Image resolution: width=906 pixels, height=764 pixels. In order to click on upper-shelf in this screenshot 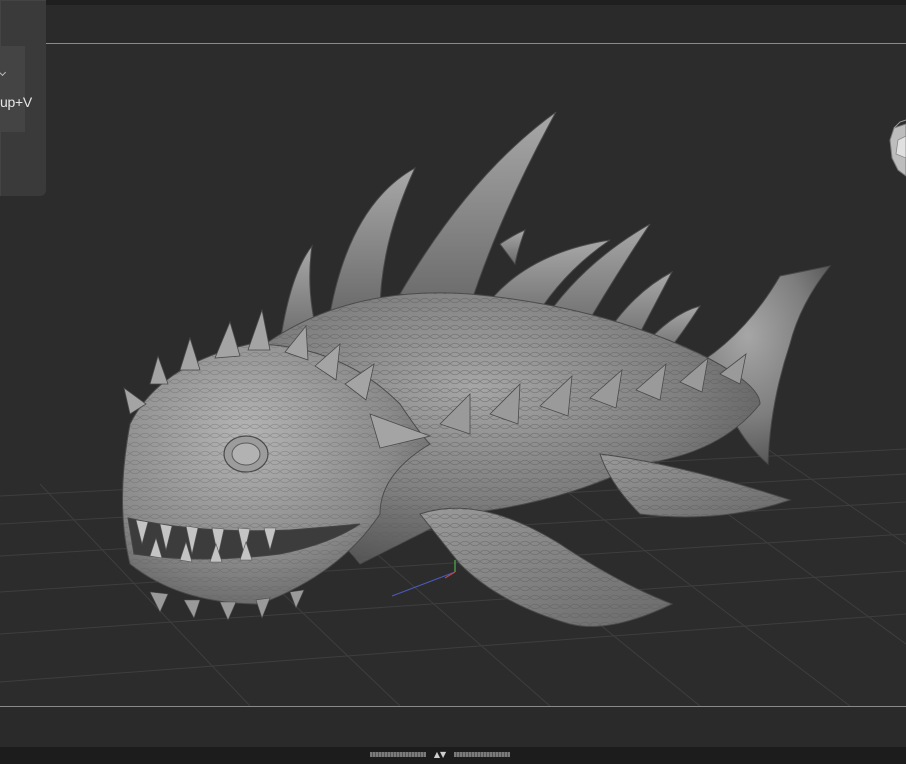, I will do `click(453, 24)`.